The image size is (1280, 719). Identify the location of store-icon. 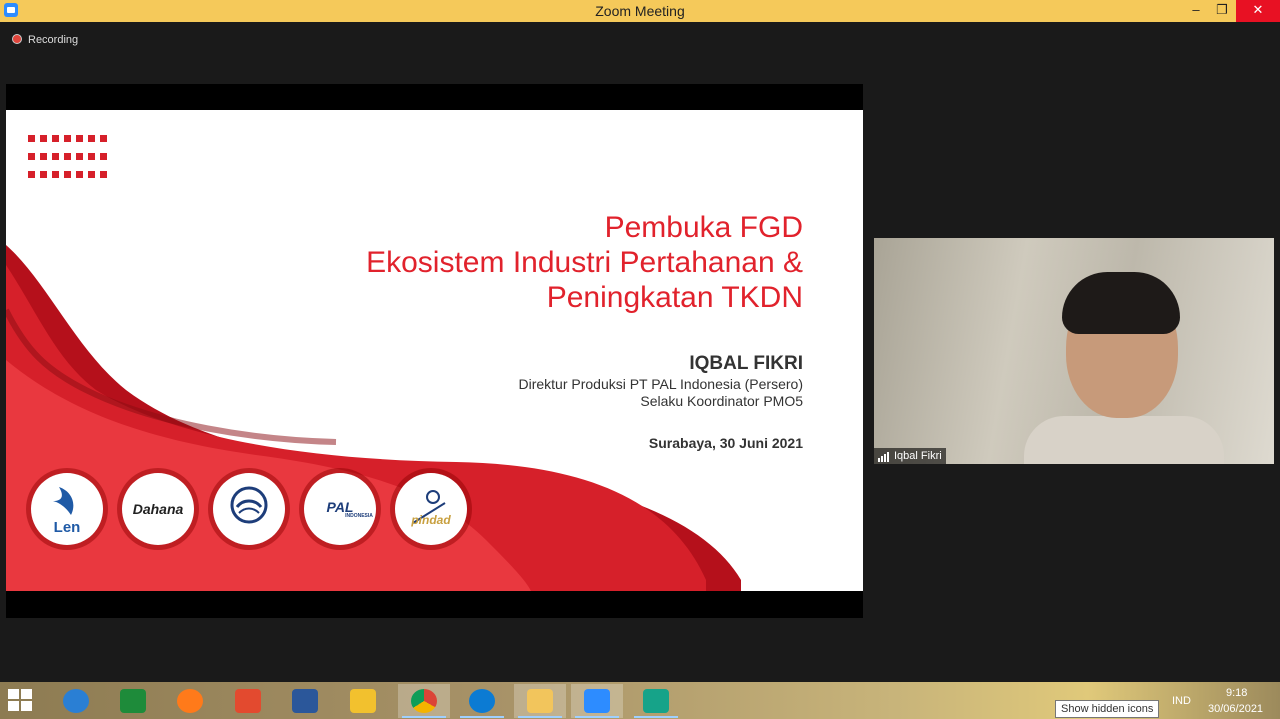
(133, 701).